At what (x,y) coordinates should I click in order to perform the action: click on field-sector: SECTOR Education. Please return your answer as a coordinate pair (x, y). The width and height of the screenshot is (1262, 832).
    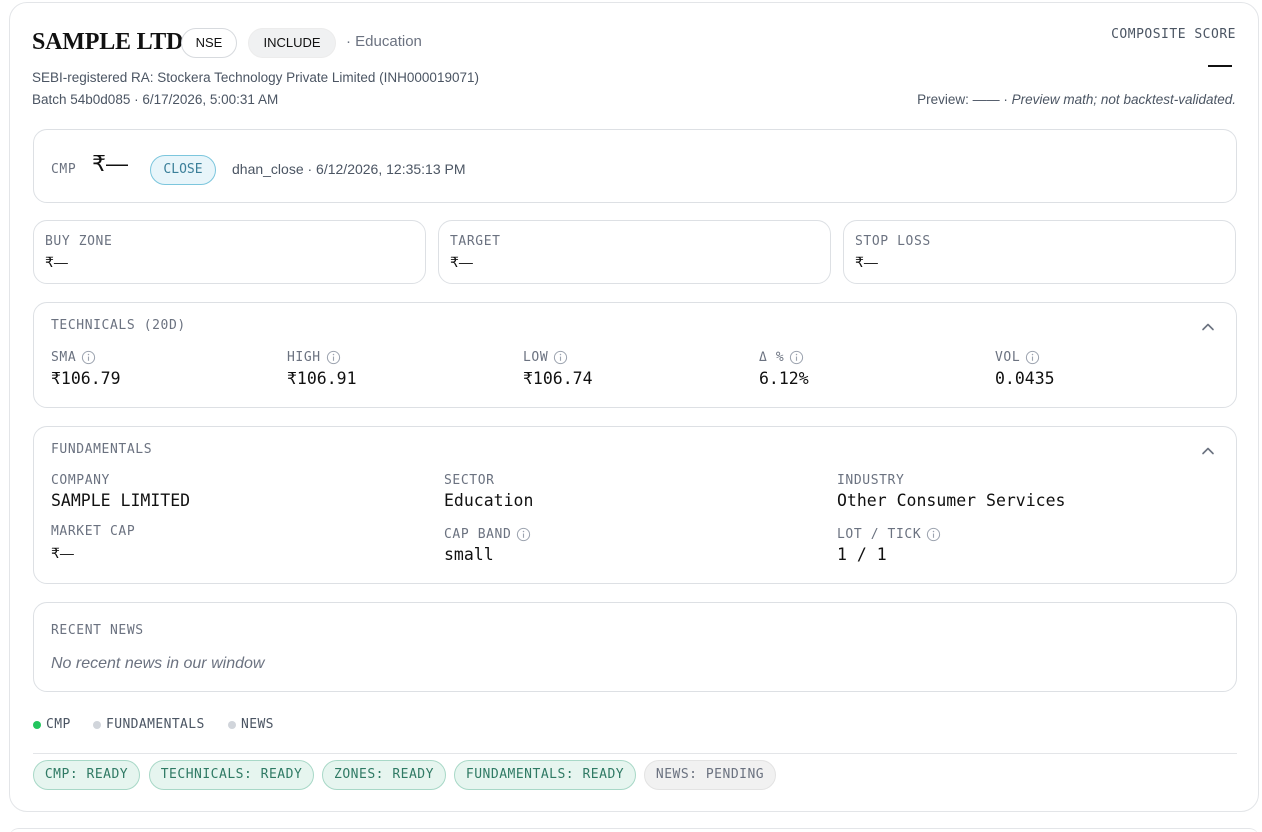
    Looking at the image, I should click on (488, 491).